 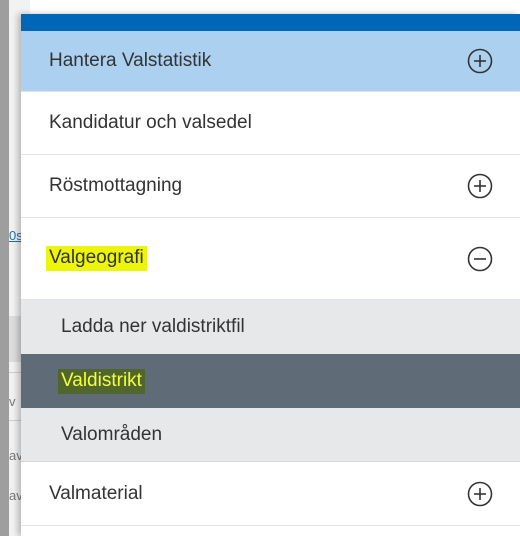 What do you see at coordinates (112, 434) in the screenshot?
I see `submenu-item-label: Valområden` at bounding box center [112, 434].